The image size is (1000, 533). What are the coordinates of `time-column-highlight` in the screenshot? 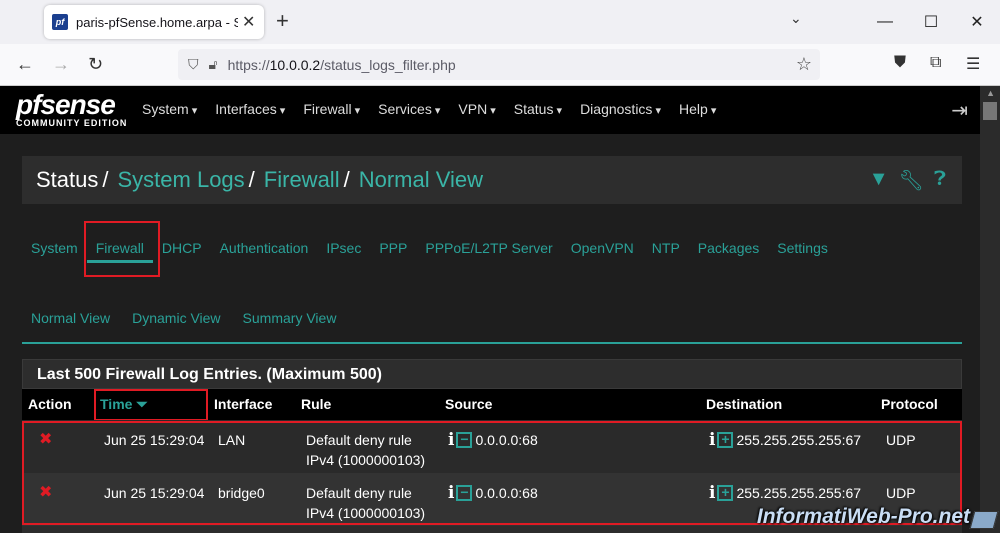 It's located at (151, 405).